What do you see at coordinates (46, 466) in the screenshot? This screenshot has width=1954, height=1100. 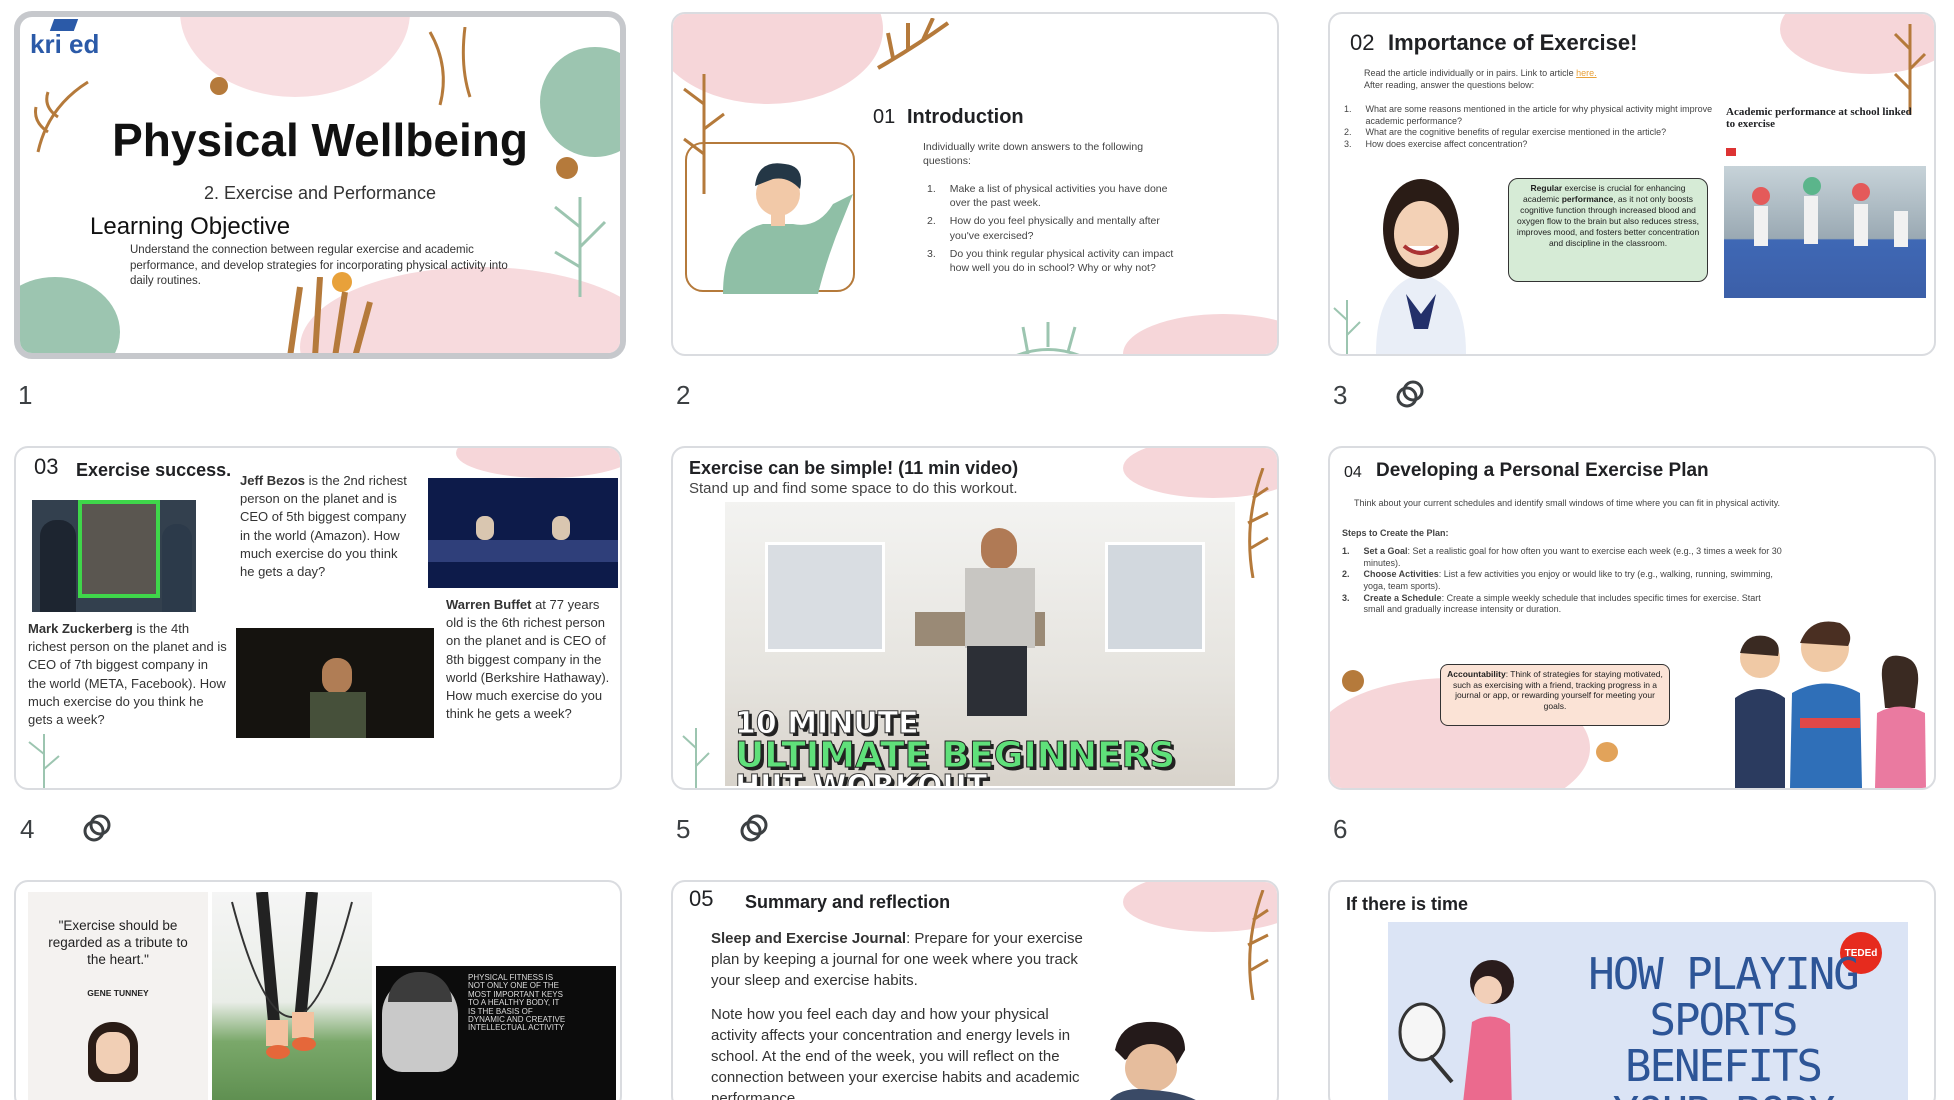 I see `section-number: 03` at bounding box center [46, 466].